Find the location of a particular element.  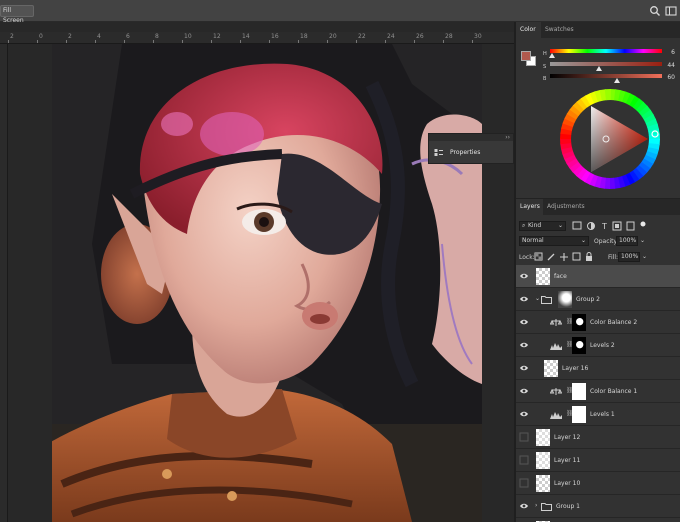

folder-icon is located at coordinates (546, 300).